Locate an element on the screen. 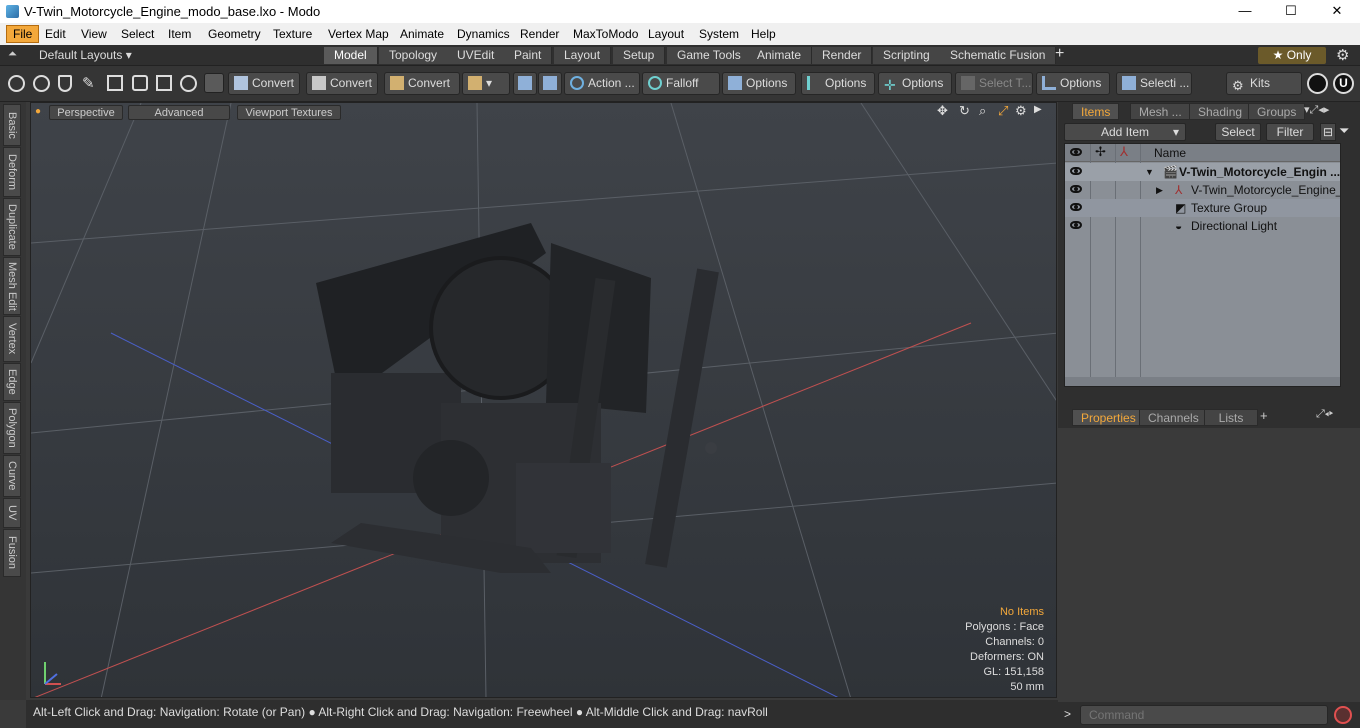  tab-paint: Paint is located at coordinates (528, 55).